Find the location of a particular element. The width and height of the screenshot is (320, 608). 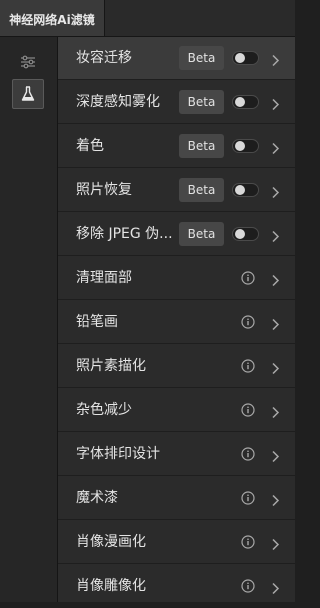

filter-row: 移除 JPEG 伪... Beta is located at coordinates (176, 234).